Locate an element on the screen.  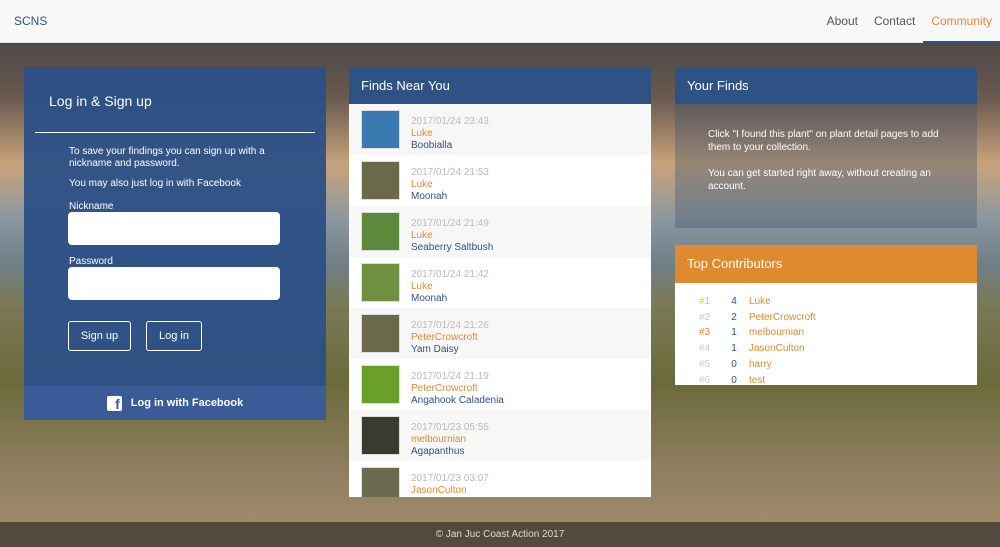
find-date: 2017/01/24 21:19 is located at coordinates (450, 376).